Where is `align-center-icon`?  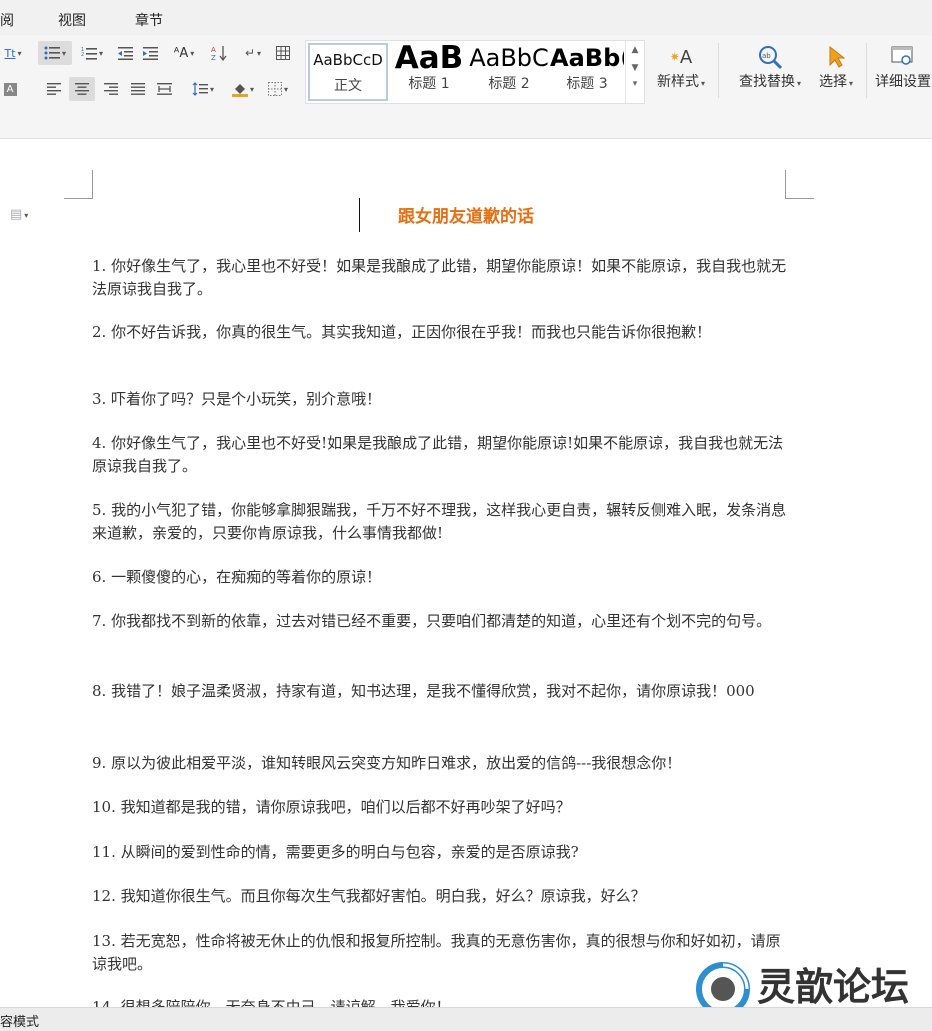 align-center-icon is located at coordinates (82, 89).